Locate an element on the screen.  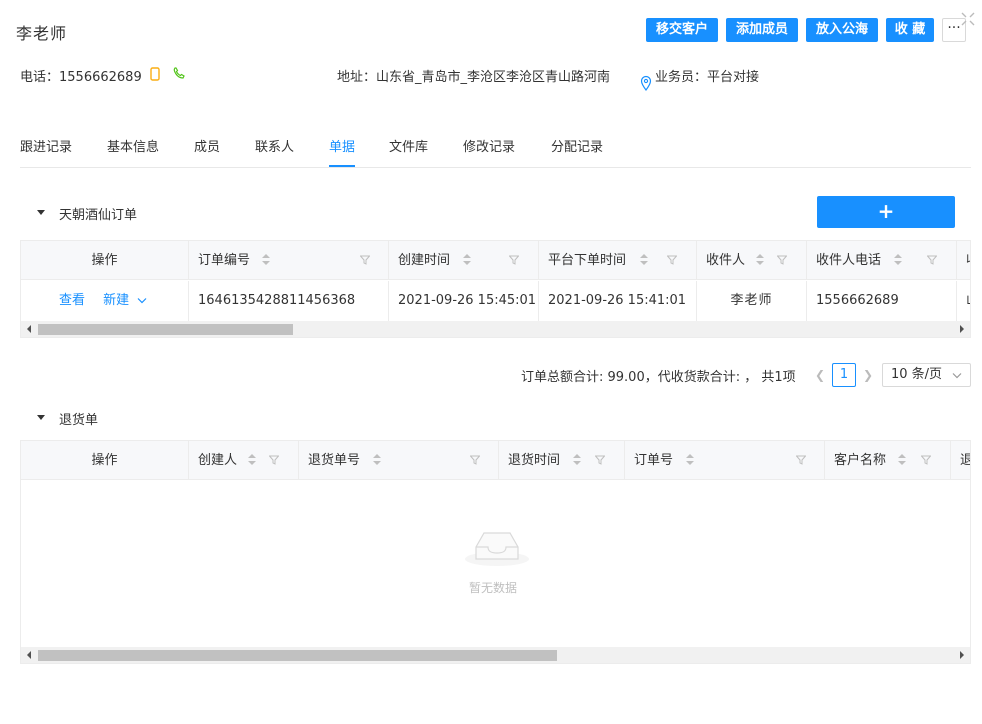
phone-value: 1556662689 is located at coordinates (100, 77).